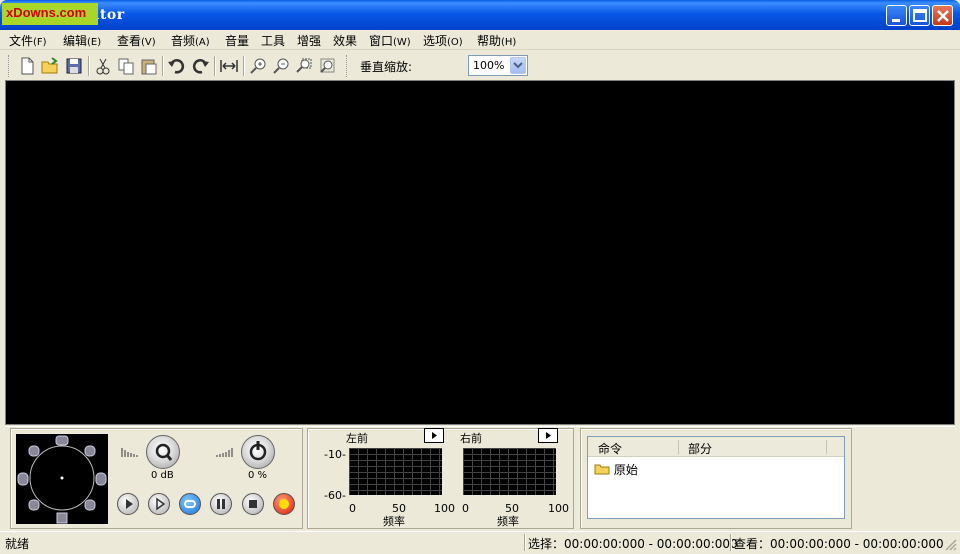 The height and width of the screenshot is (554, 960). What do you see at coordinates (896, 15) in the screenshot?
I see `minimize-button` at bounding box center [896, 15].